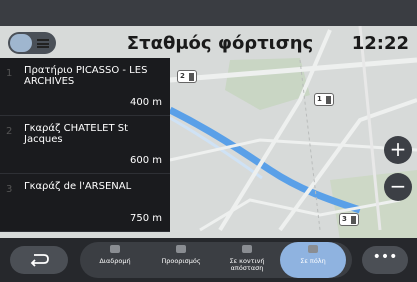 This screenshot has height=282, width=417. What do you see at coordinates (181, 249) in the screenshot?
I see `flag-icon` at bounding box center [181, 249].